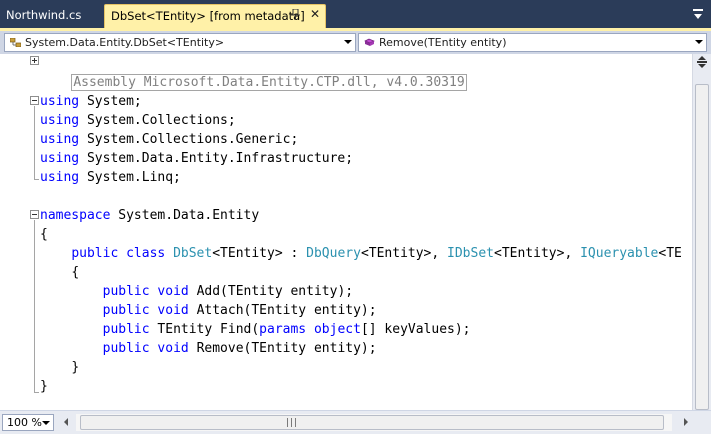  Describe the element at coordinates (15, 232) in the screenshot. I see `editor-gutter` at that location.